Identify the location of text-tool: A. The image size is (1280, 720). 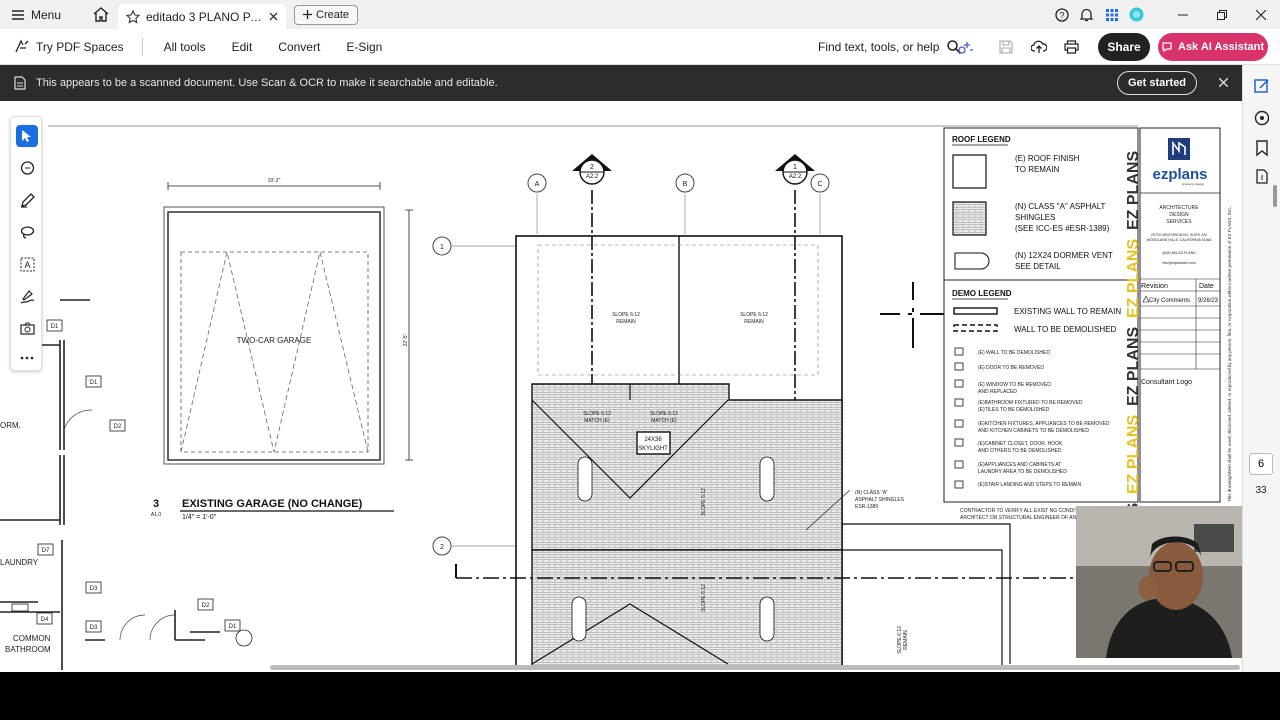
(27, 264).